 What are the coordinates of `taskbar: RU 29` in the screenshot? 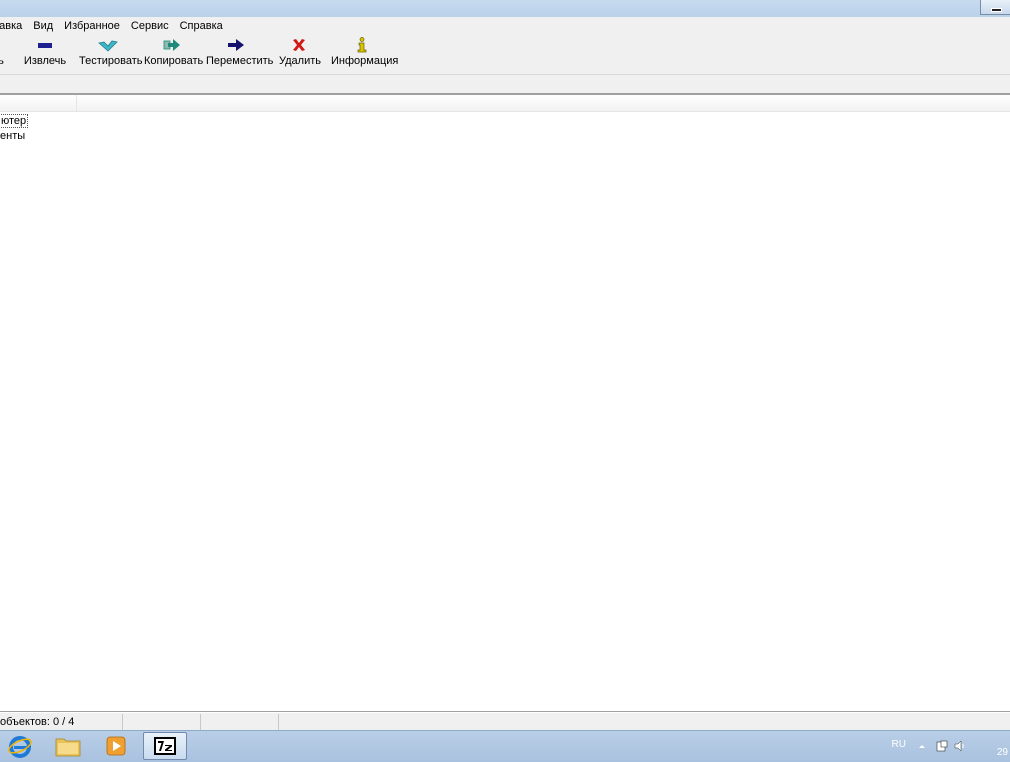 It's located at (505, 746).